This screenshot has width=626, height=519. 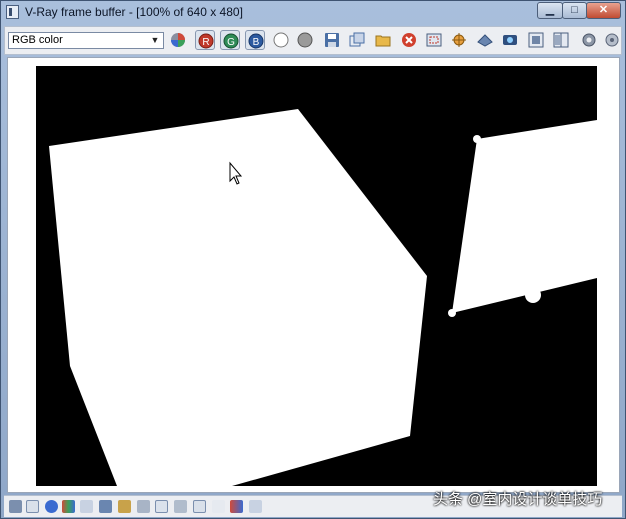 I want to click on list-icon, so click(x=32, y=506).